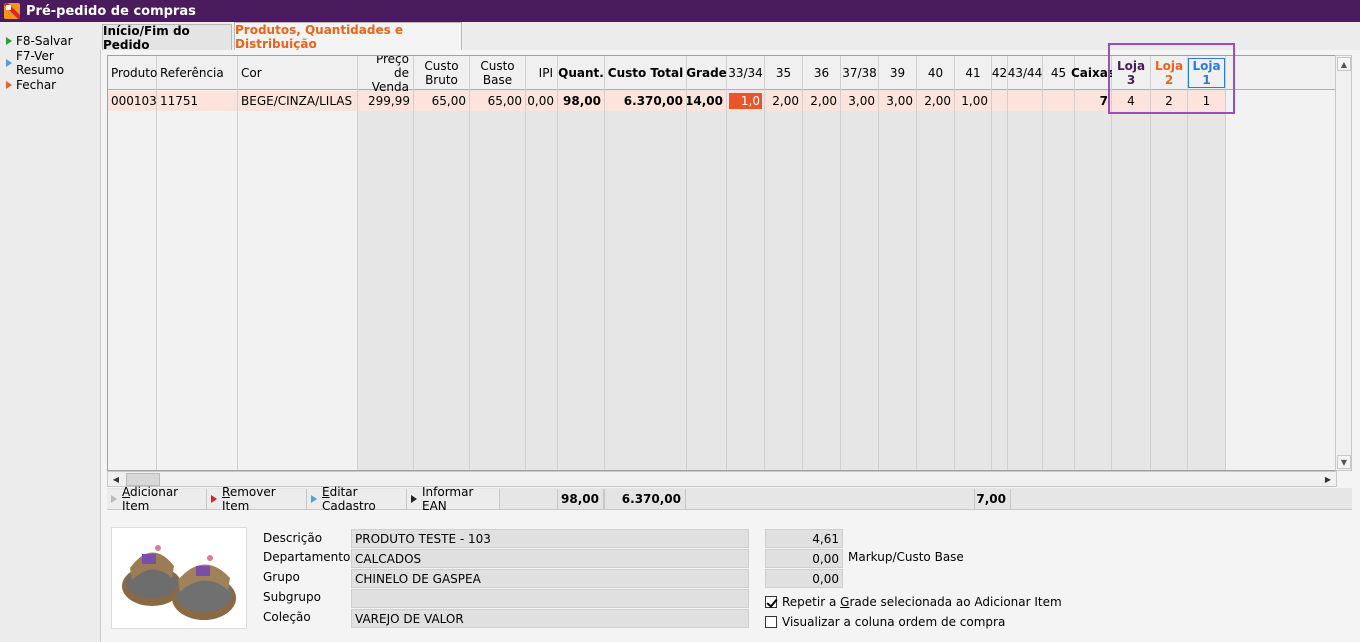  What do you see at coordinates (745, 73) in the screenshot?
I see `header-3334: 33/34` at bounding box center [745, 73].